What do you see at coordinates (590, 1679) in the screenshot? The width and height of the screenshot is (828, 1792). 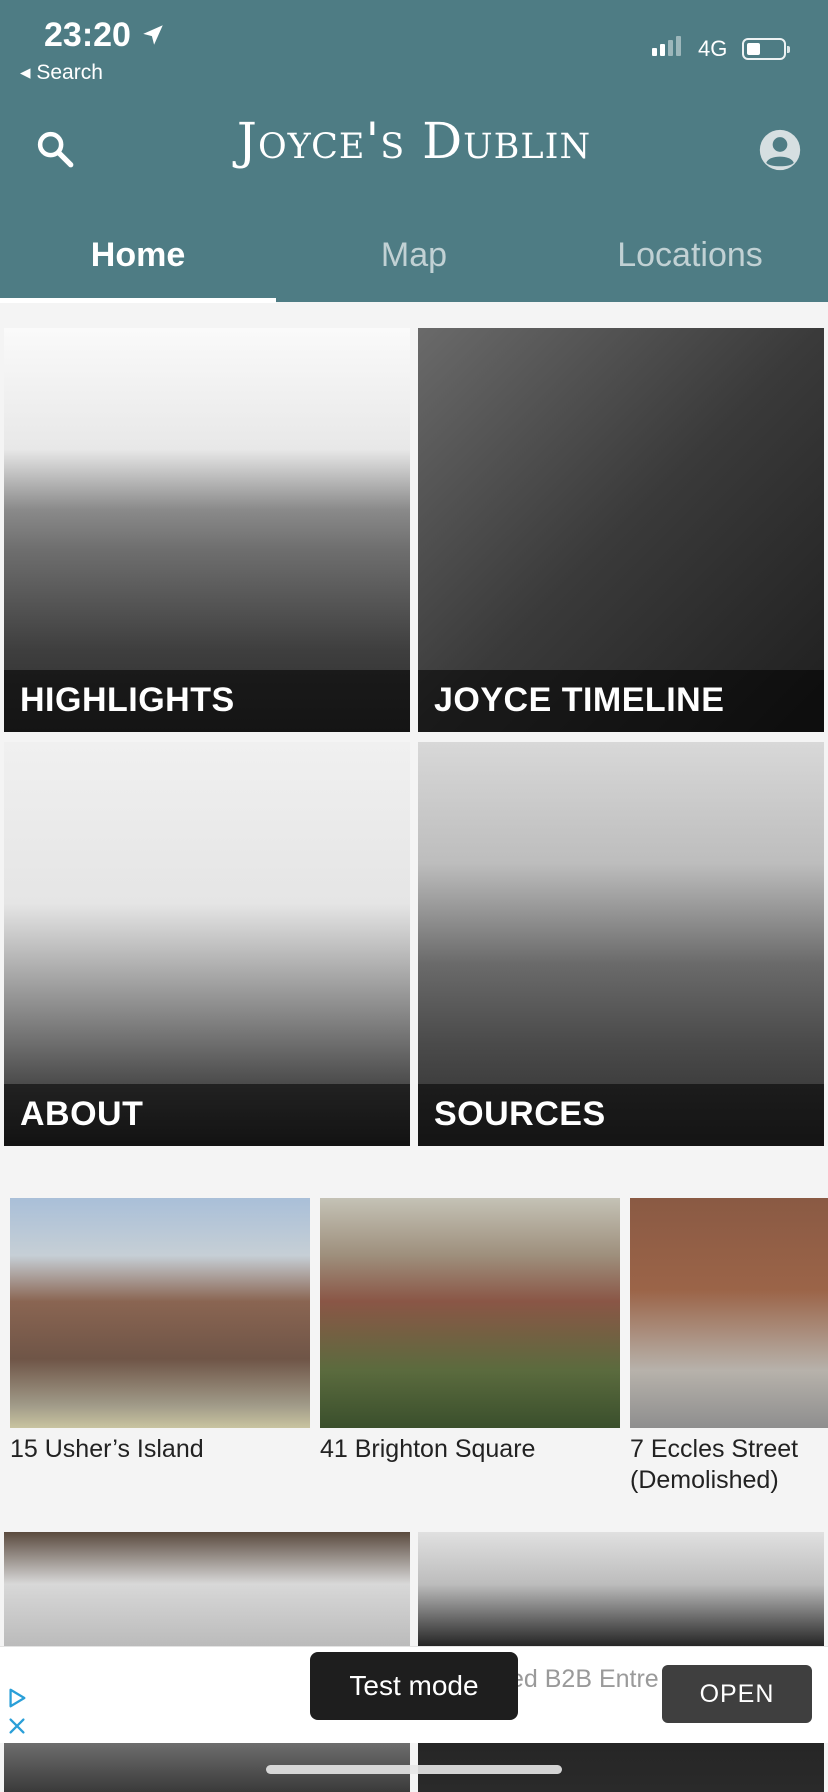 I see `ad-text: ed B2B Entre 250'000 De` at bounding box center [590, 1679].